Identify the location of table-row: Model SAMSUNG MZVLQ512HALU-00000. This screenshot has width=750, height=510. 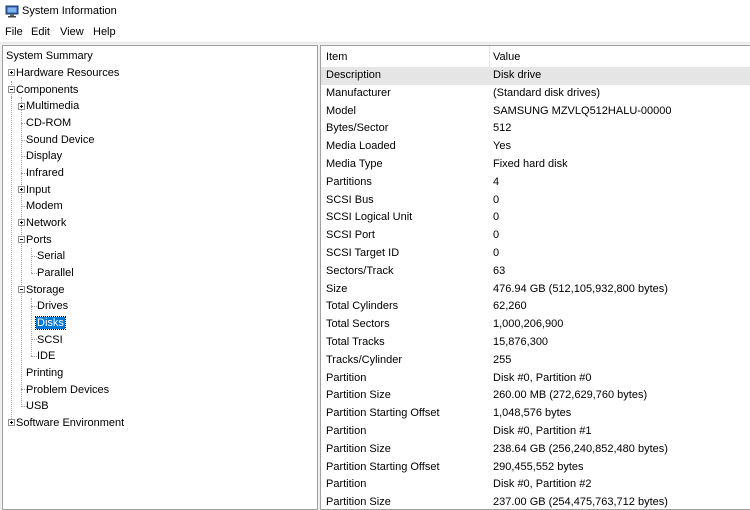
(535, 112).